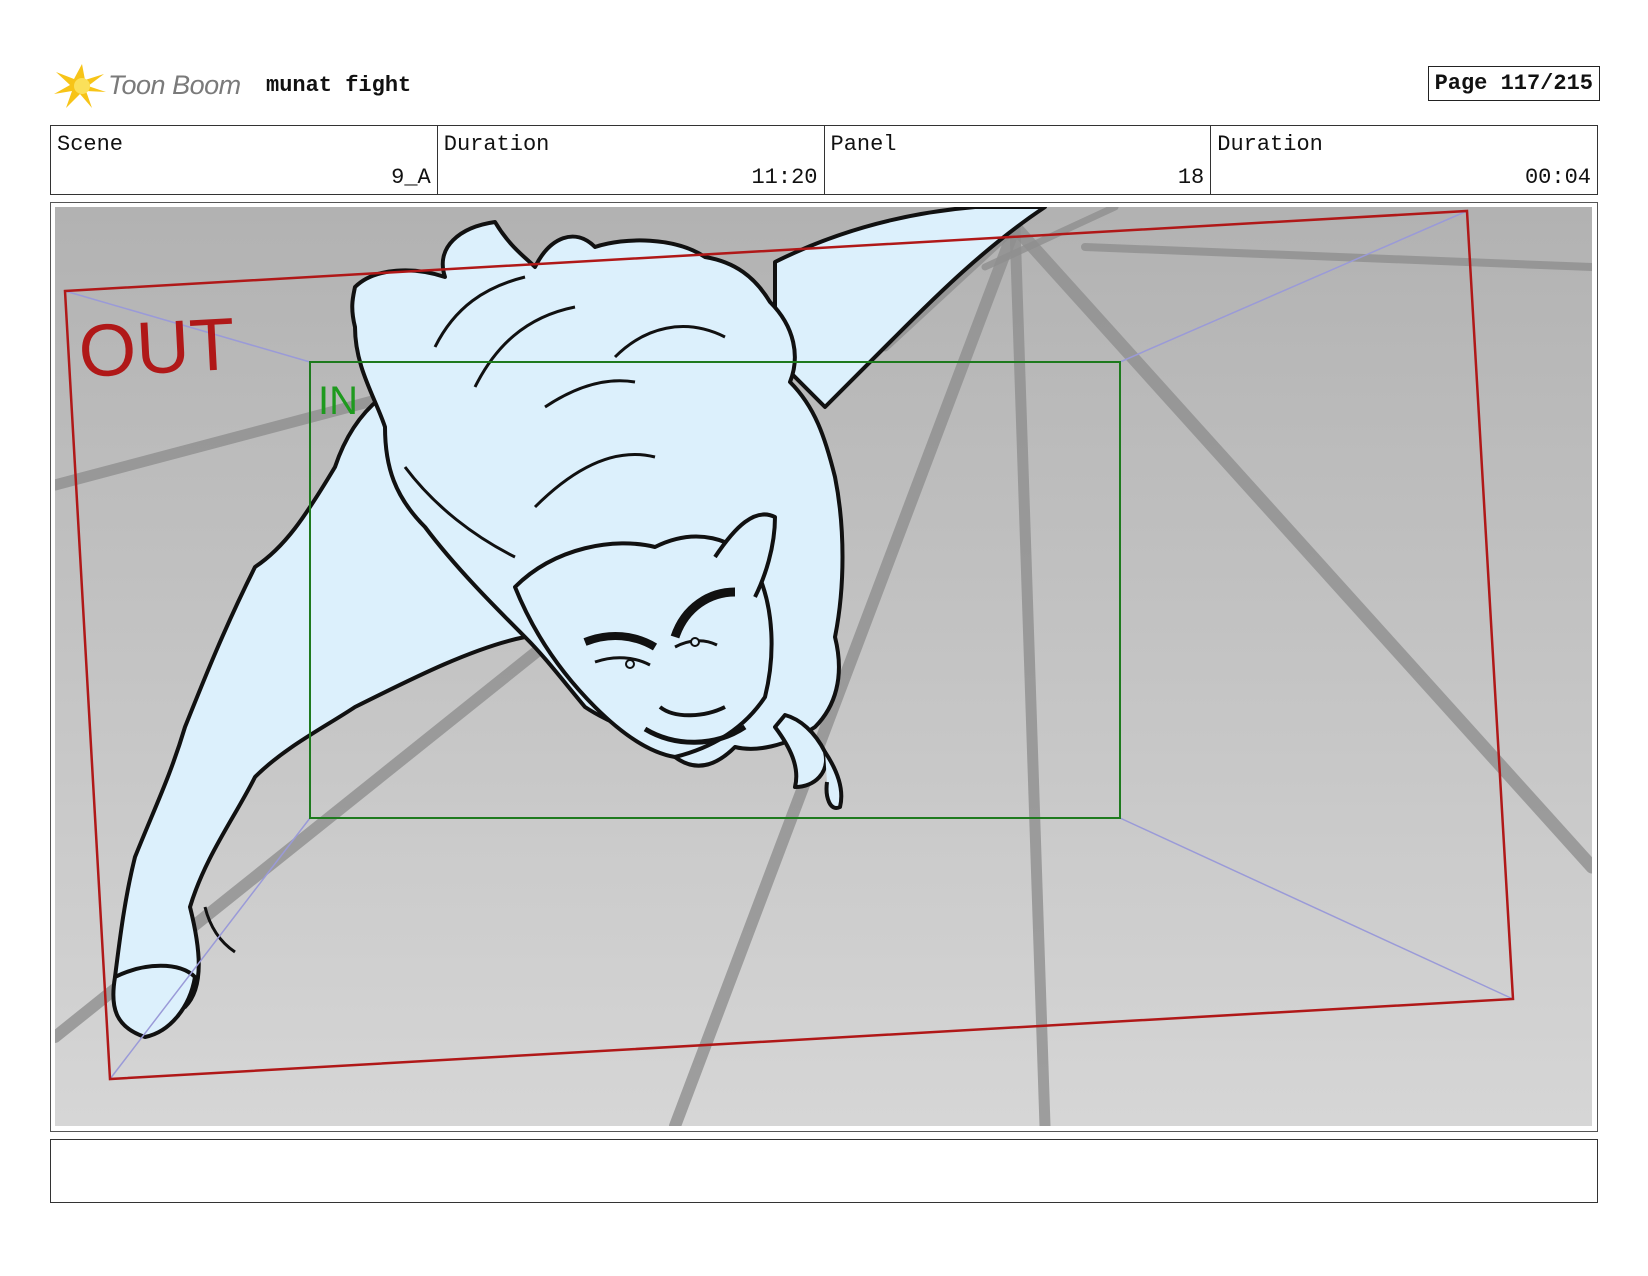 The width and height of the screenshot is (1648, 1276). What do you see at coordinates (863, 144) in the screenshot?
I see `panel-label: Panel` at bounding box center [863, 144].